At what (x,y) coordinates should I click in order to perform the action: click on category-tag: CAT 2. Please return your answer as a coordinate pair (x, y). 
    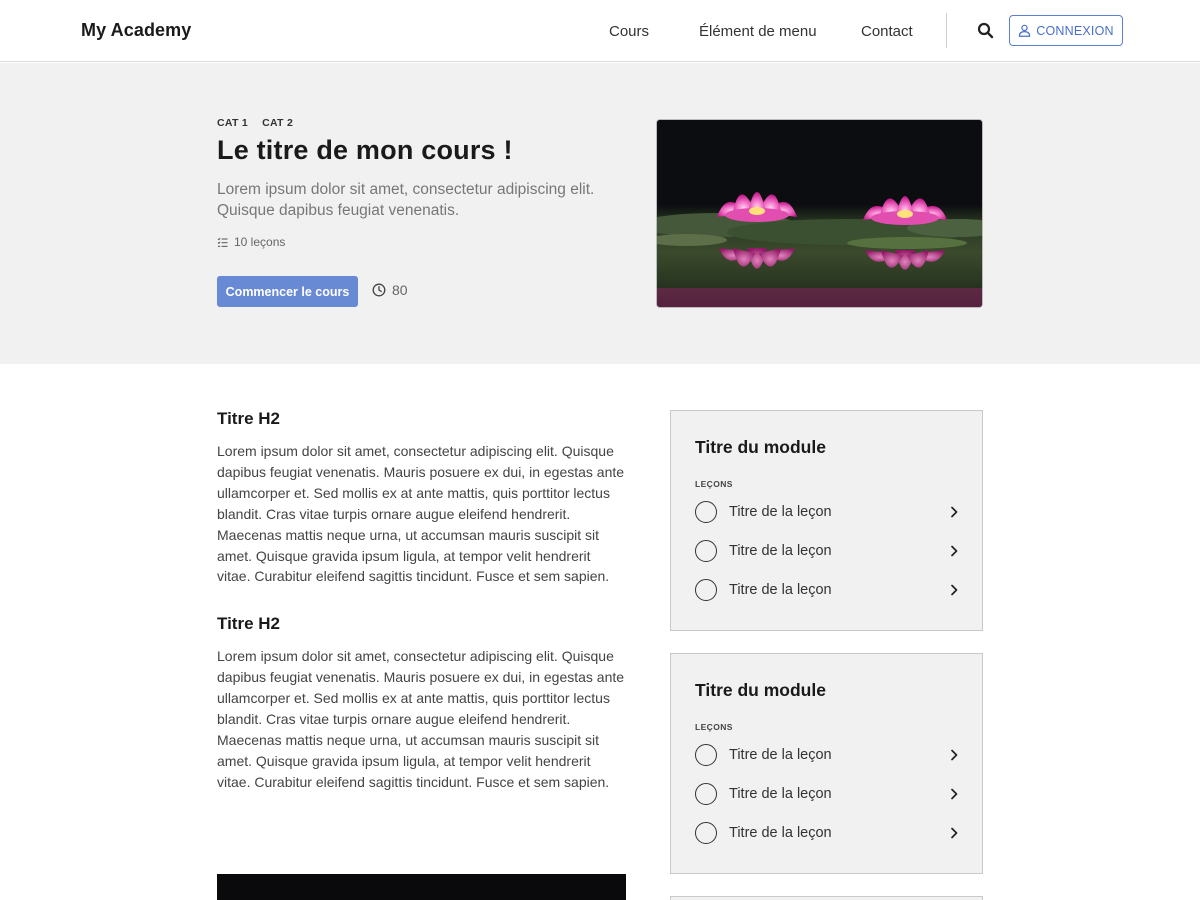
    Looking at the image, I should click on (277, 123).